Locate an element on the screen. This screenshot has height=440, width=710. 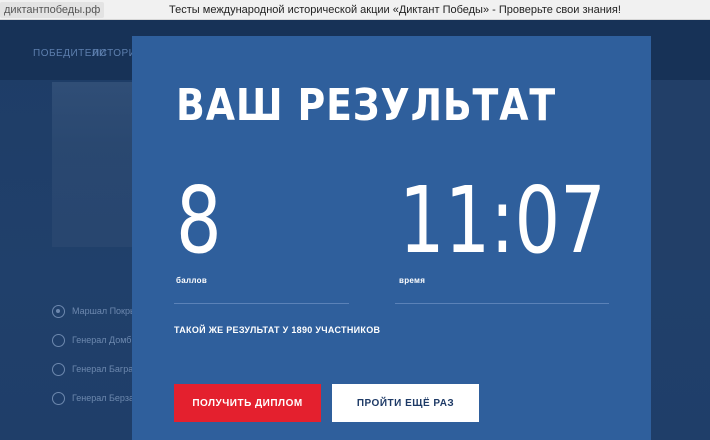
score-block: 8 баллов is located at coordinates (205, 226).